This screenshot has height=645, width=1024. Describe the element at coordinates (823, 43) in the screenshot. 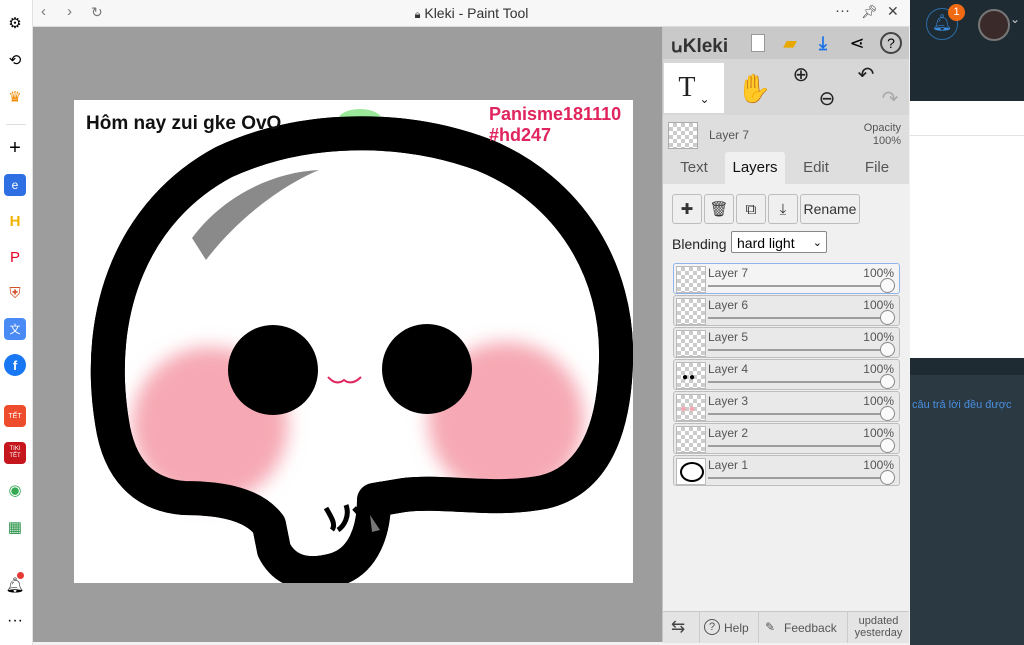

I see `download-icon: ⤓` at that location.